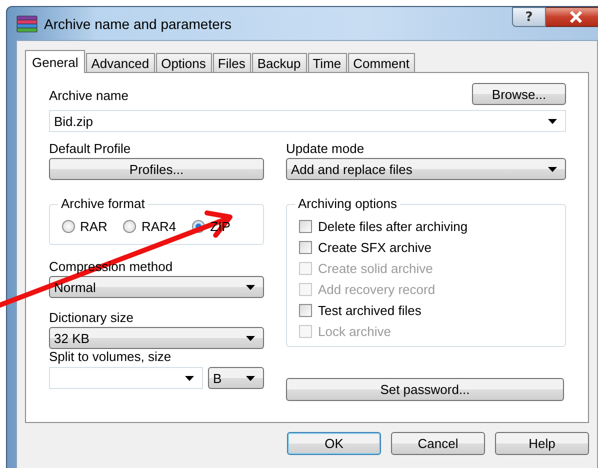 Image resolution: width=598 pixels, height=468 pixels. What do you see at coordinates (307, 121) in the screenshot?
I see `archive-name-field: Bid.zip` at bounding box center [307, 121].